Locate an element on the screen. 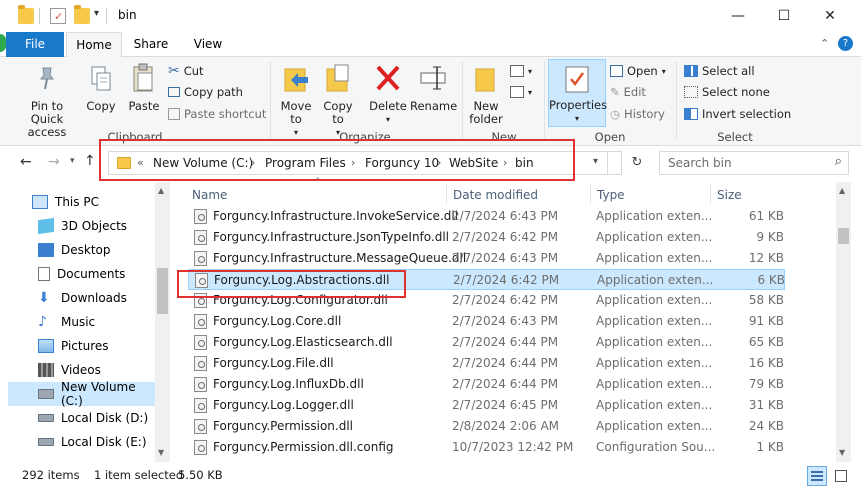 The width and height of the screenshot is (861, 490). file-name: Forguncy.Log.InfluxDb.dll is located at coordinates (288, 384).